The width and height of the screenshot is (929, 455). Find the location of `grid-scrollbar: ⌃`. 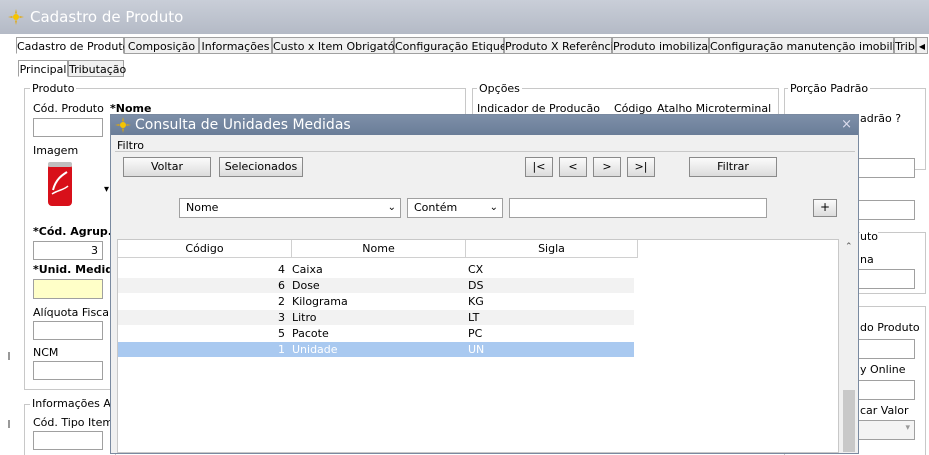

grid-scrollbar: ⌃ is located at coordinates (849, 346).